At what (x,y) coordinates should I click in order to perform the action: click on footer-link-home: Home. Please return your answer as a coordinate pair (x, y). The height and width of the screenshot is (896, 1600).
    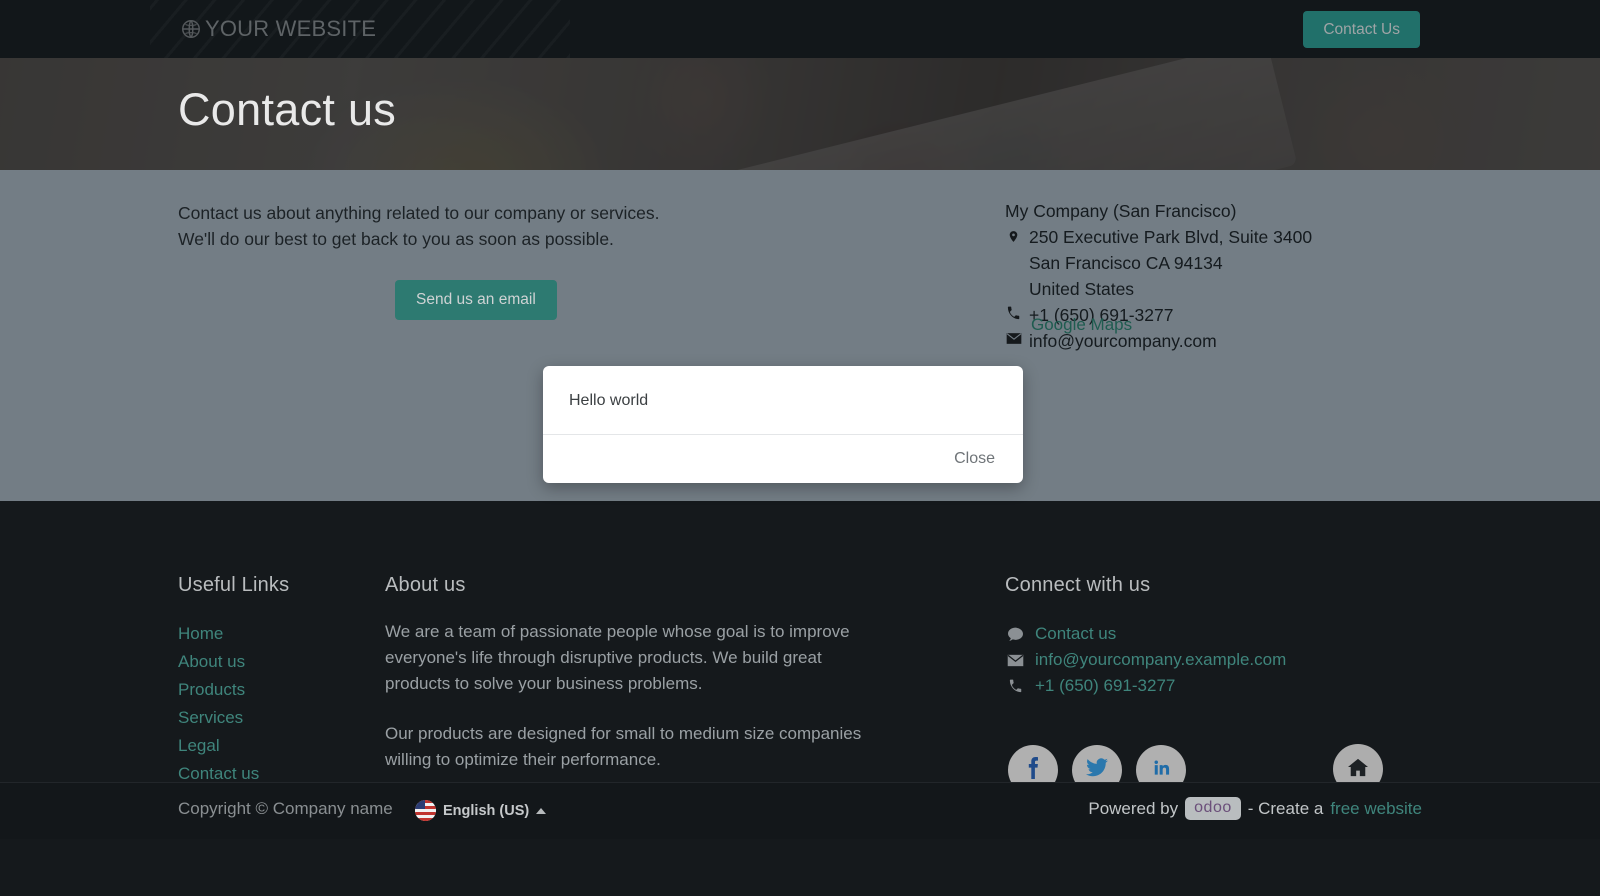
    Looking at the image, I should click on (278, 634).